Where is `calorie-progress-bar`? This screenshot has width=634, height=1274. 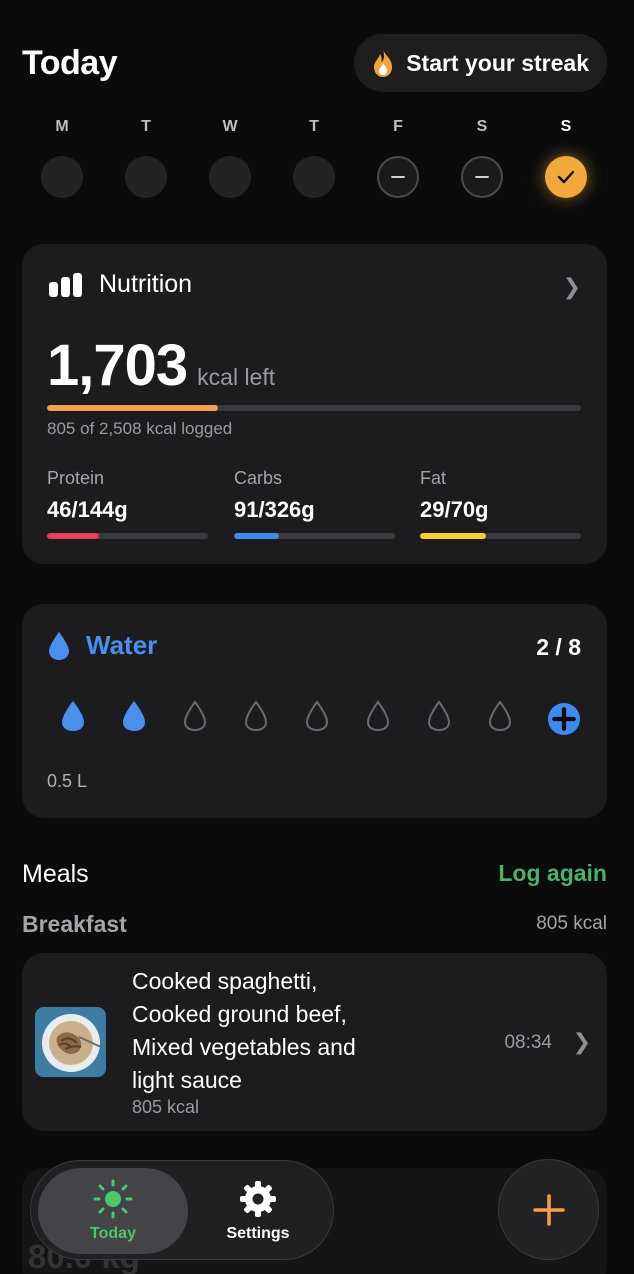 calorie-progress-bar is located at coordinates (314, 408).